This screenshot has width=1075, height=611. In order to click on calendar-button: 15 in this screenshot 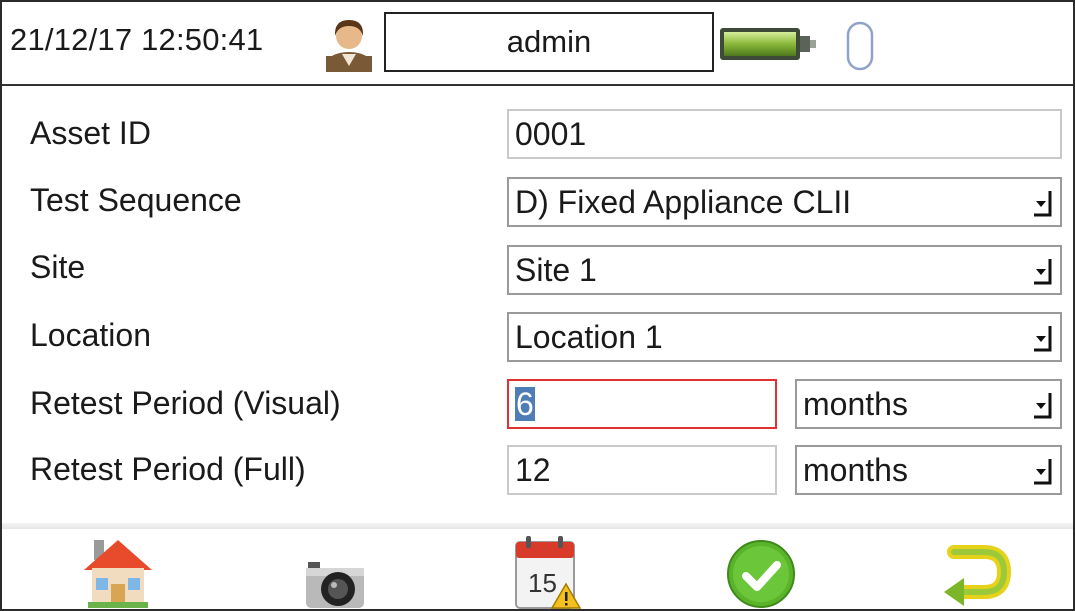, I will do `click(539, 570)`.